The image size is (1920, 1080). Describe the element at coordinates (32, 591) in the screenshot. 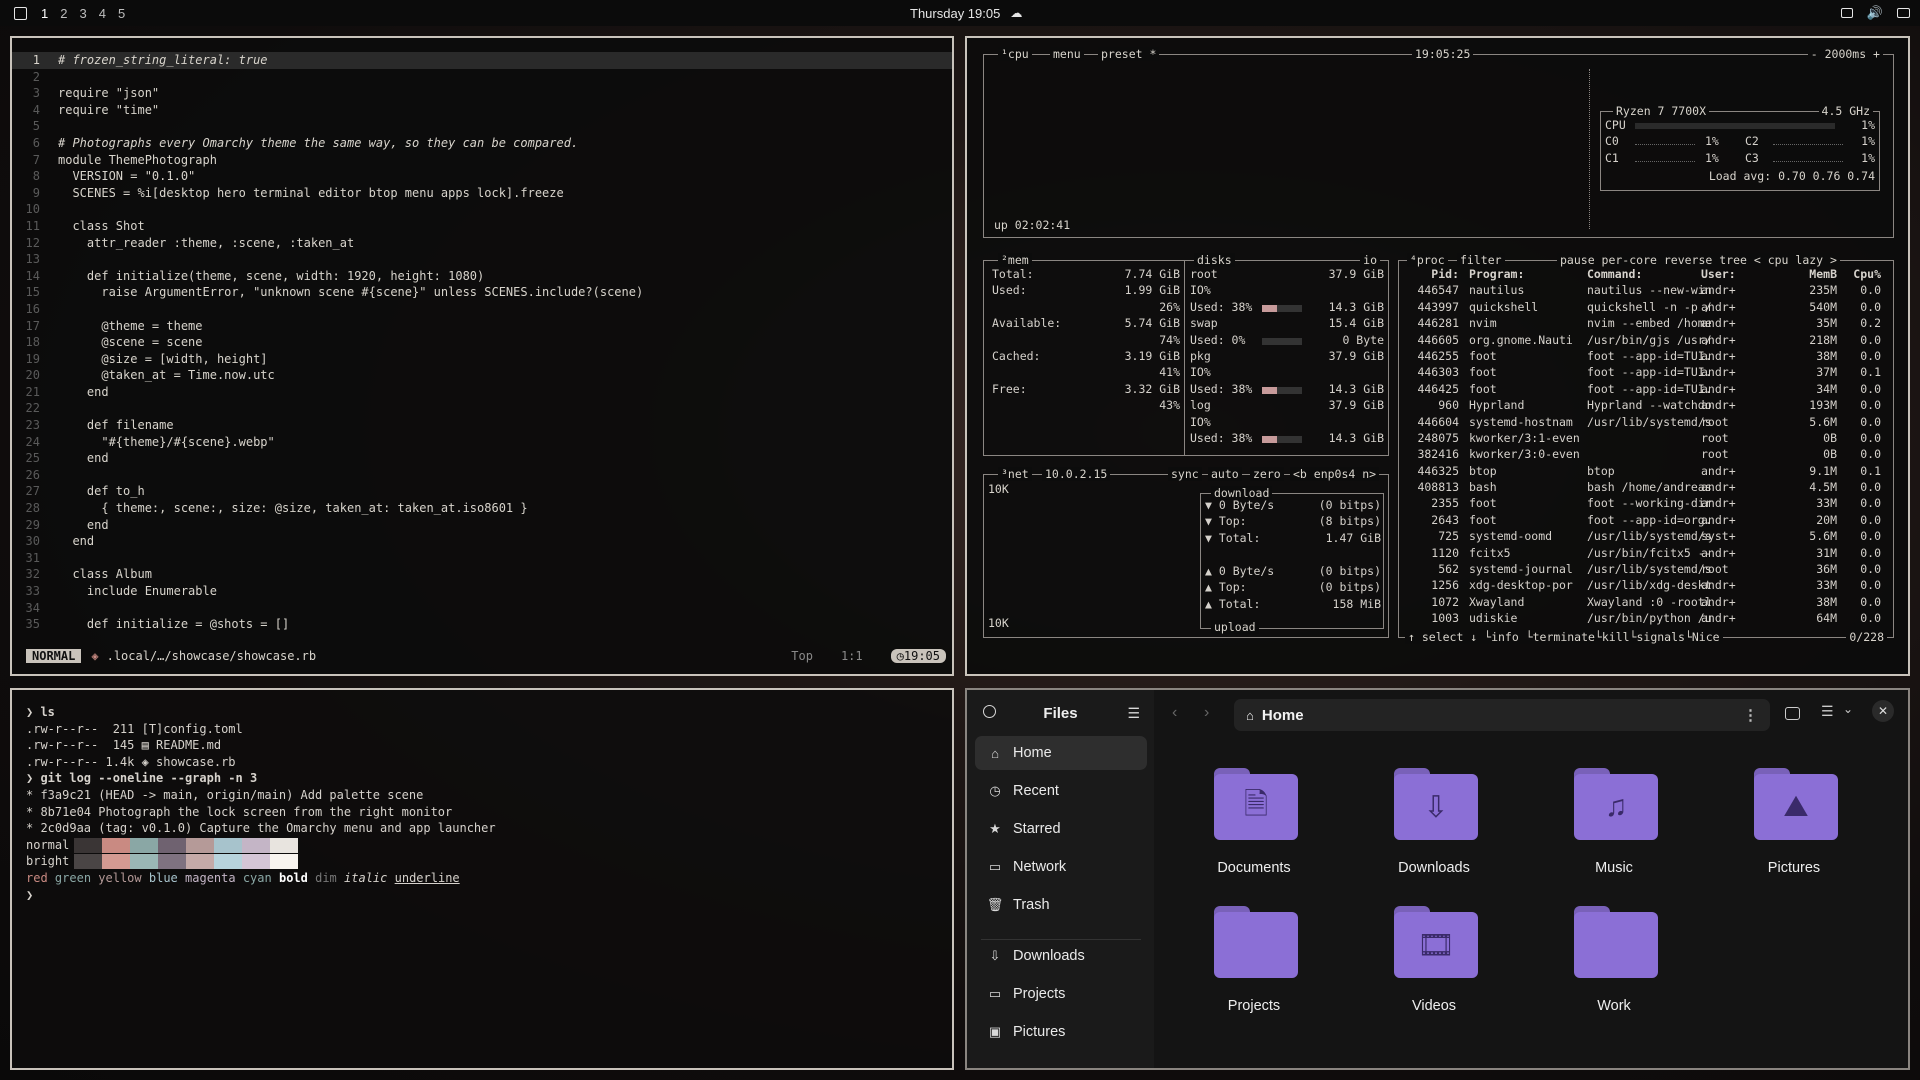

I see `line-number: 33` at that location.